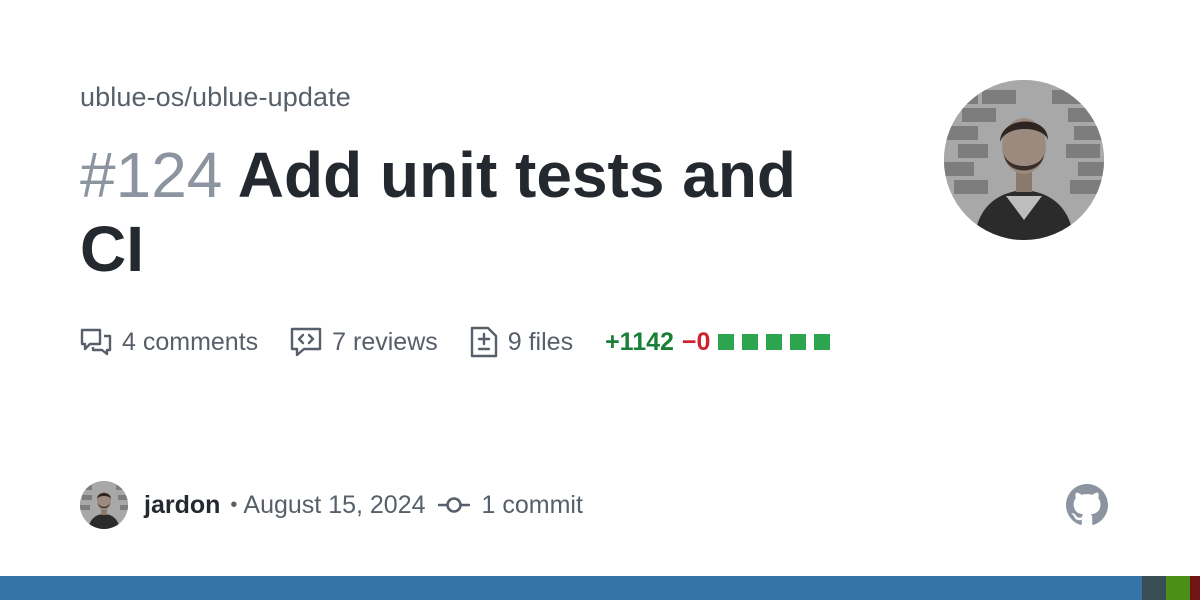  Describe the element at coordinates (151, 175) in the screenshot. I see `pr-number: #124` at that location.